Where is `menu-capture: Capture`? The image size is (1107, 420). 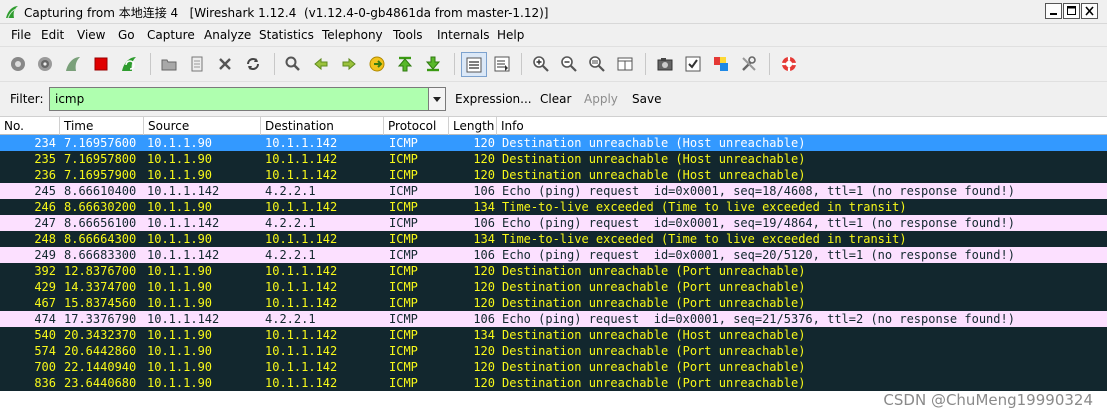
menu-capture: Capture is located at coordinates (171, 35).